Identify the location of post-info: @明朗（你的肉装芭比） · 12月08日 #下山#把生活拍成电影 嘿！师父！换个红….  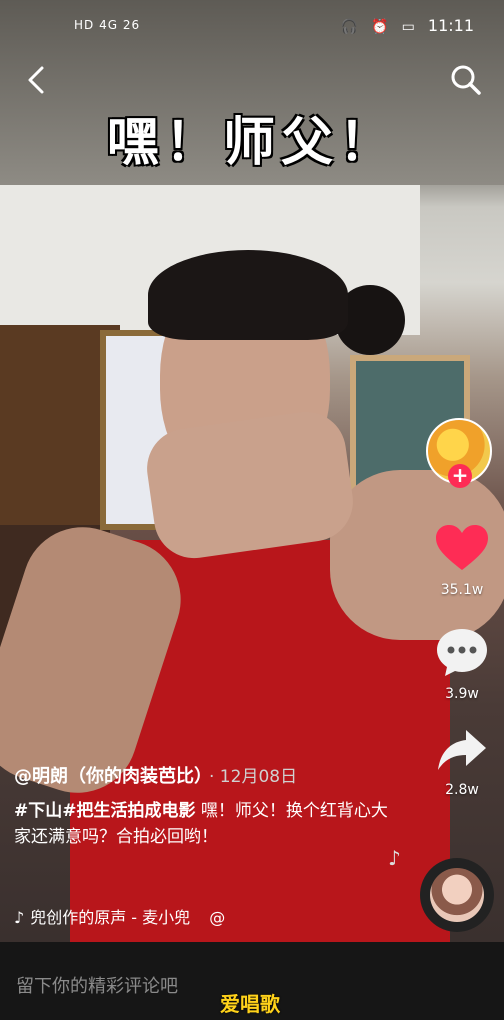
(204, 806).